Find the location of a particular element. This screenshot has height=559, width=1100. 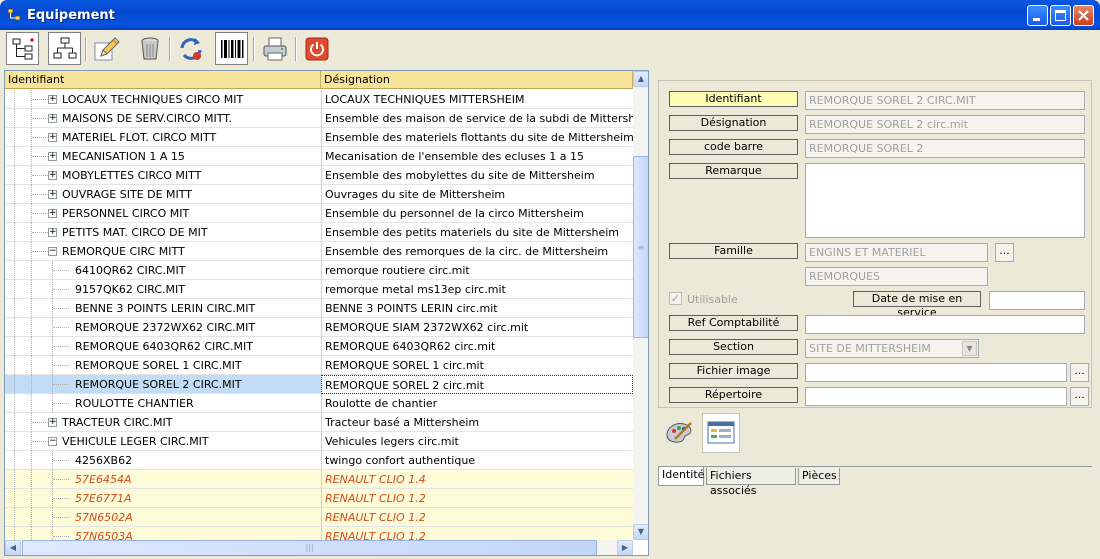

identifiant-cell: 4256XB62 is located at coordinates (162, 460).